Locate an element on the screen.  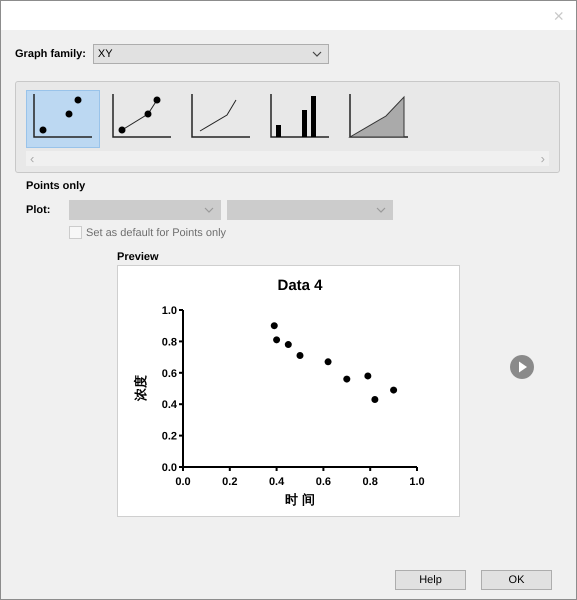
graph-family-label: Graph family: is located at coordinates (50, 54).